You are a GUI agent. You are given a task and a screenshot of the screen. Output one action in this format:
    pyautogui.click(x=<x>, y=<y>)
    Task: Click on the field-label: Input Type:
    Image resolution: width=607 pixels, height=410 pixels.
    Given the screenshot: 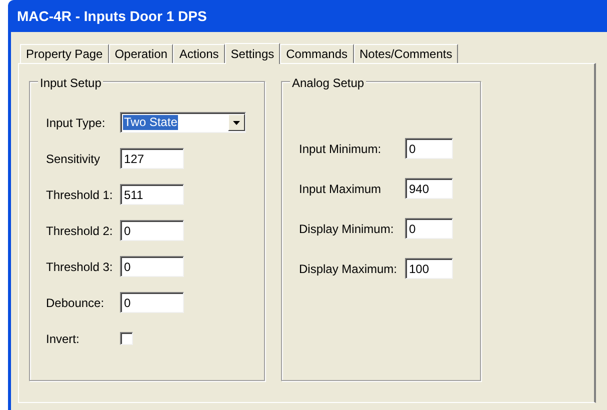 What is the action you would take?
    pyautogui.click(x=76, y=123)
    